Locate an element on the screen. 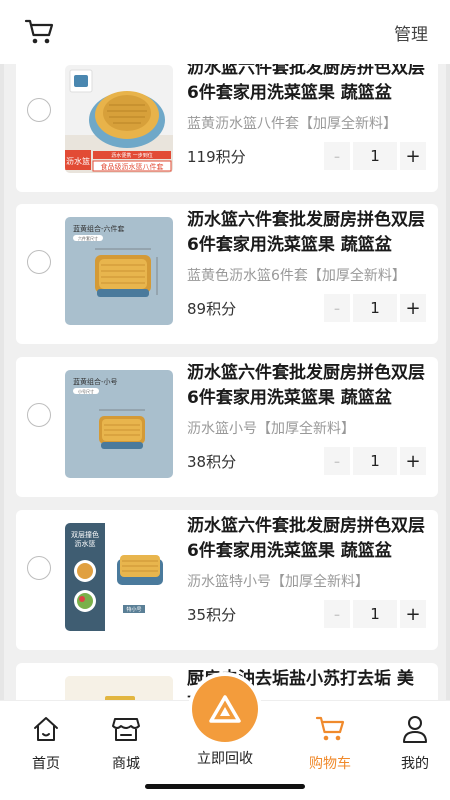 This screenshot has width=450, height=800. tab-recycle-label: 立即回收 is located at coordinates (225, 758).